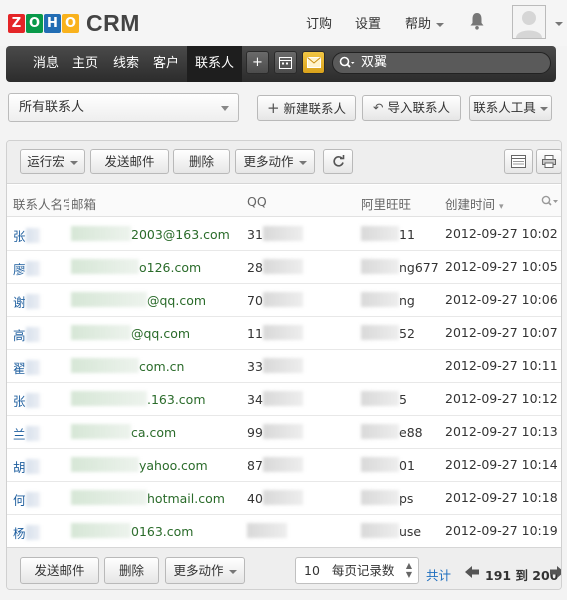 The width and height of the screenshot is (567, 600). What do you see at coordinates (411, 108) in the screenshot?
I see `import-contacts-button: ↶ 导入联系人` at bounding box center [411, 108].